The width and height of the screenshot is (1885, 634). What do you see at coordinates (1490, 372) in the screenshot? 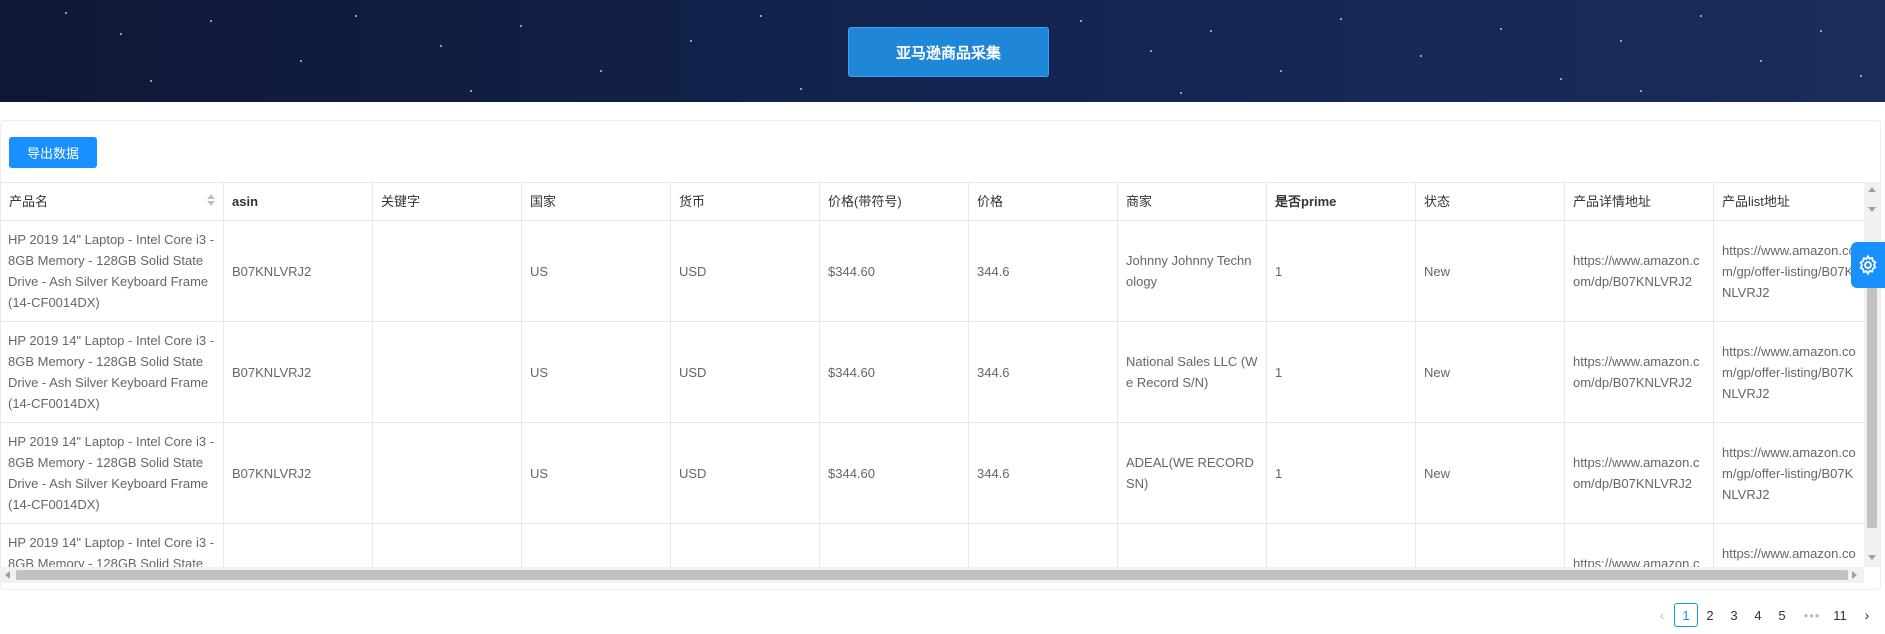
I see `status-cell: New` at bounding box center [1490, 372].